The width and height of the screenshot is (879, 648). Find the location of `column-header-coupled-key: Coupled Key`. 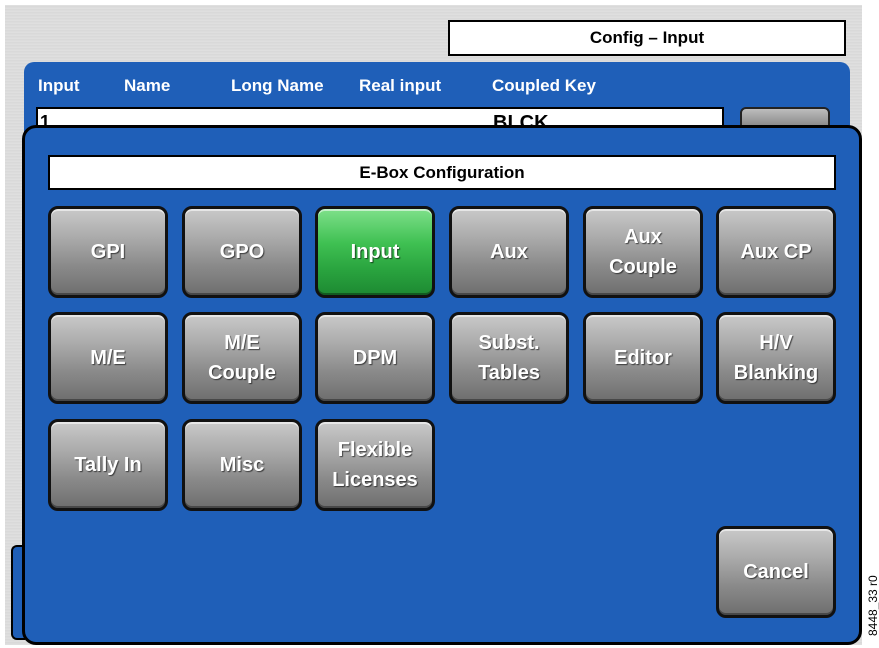

column-header-coupled-key: Coupled Key is located at coordinates (544, 86).